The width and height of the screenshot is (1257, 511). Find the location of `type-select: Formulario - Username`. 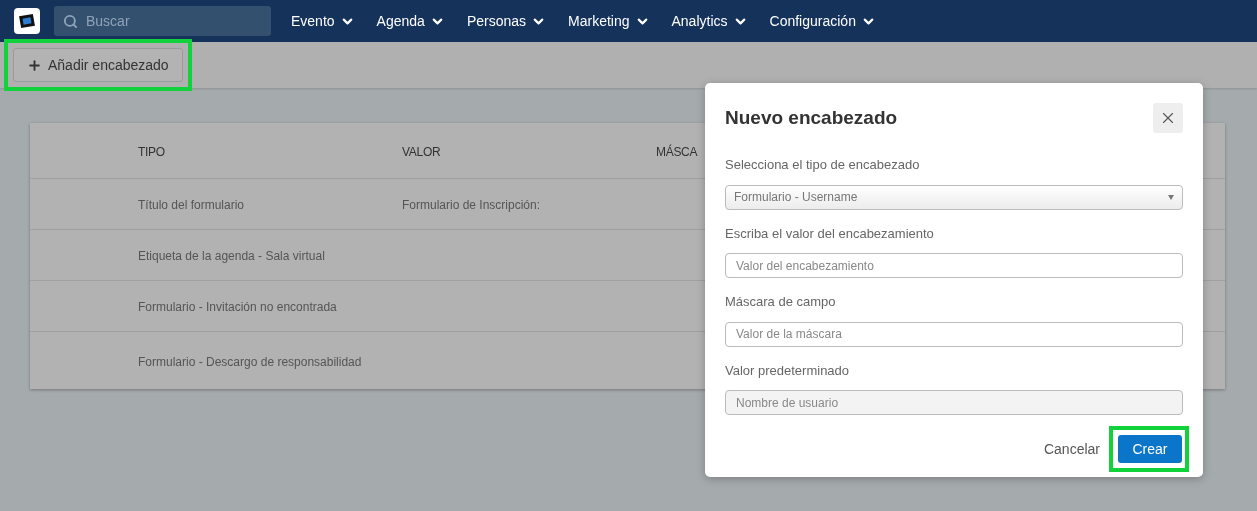

type-select: Formulario - Username is located at coordinates (954, 197).